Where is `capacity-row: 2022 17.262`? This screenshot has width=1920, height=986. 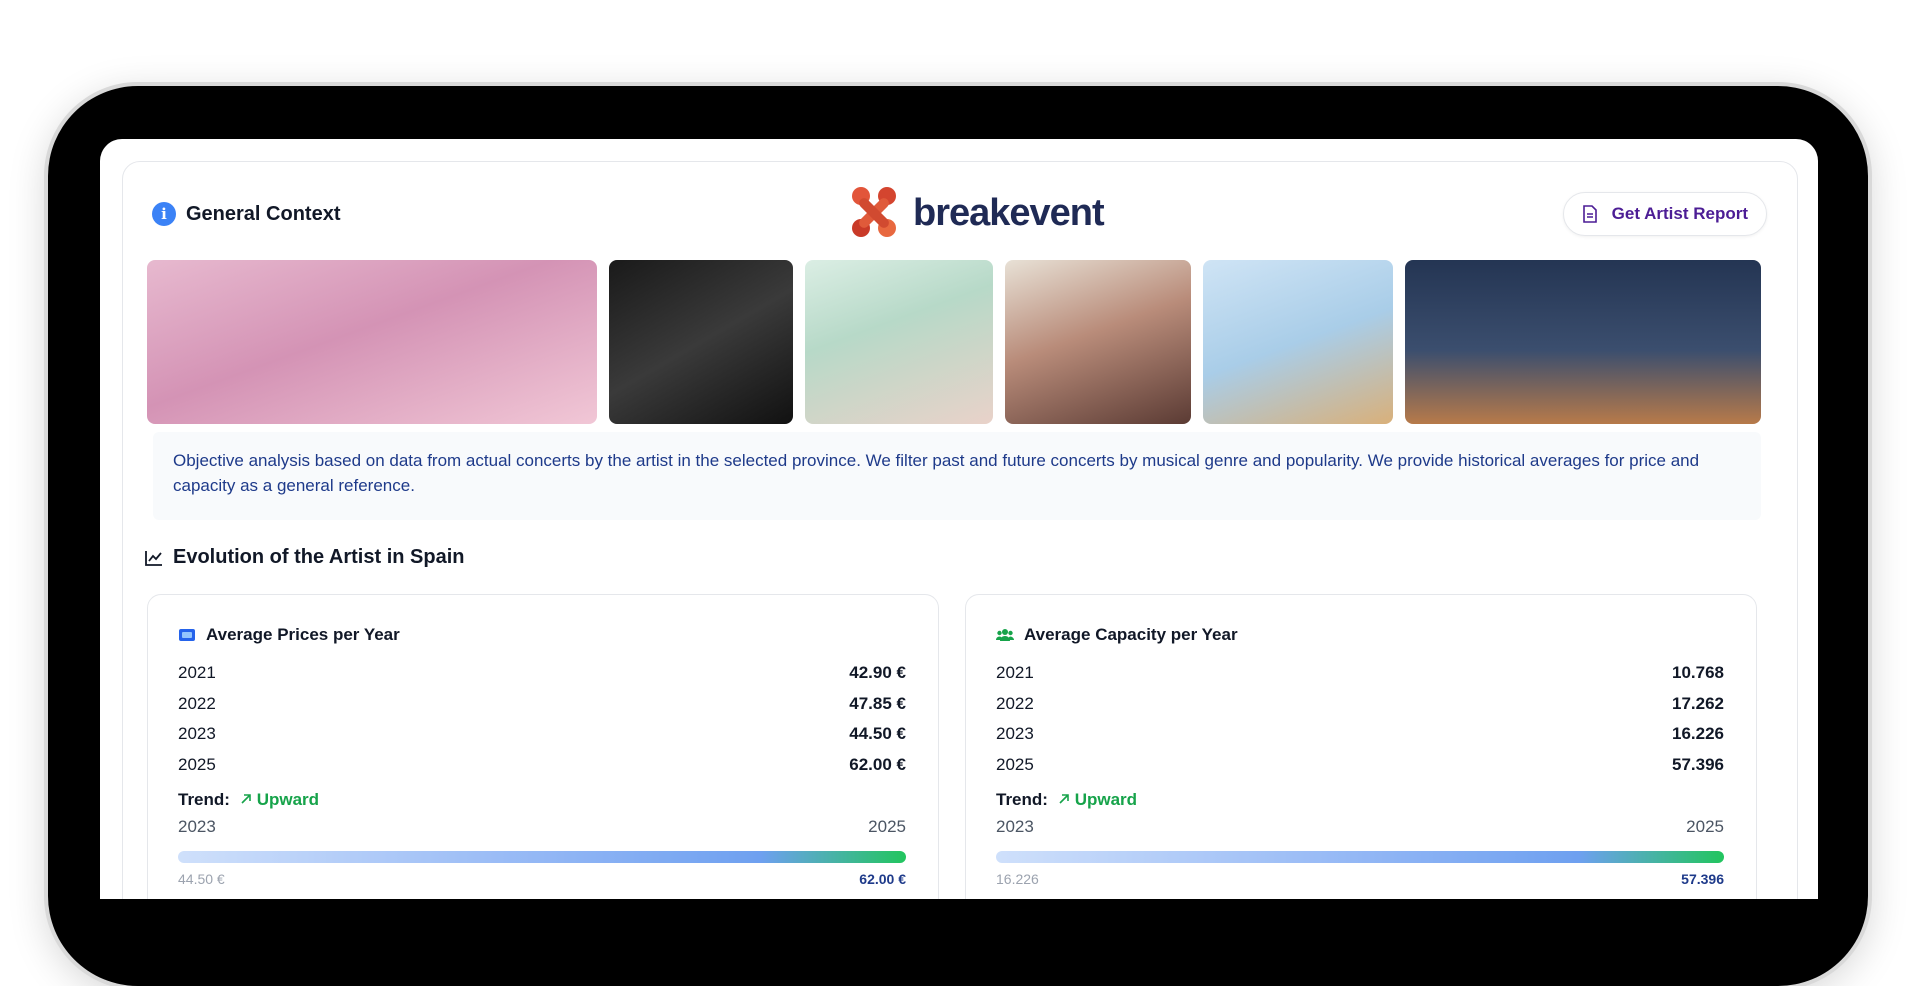
capacity-row: 2022 17.262 is located at coordinates (1360, 709).